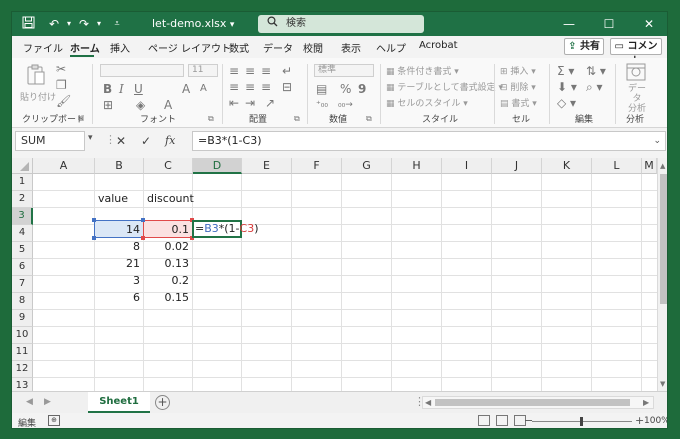 This screenshot has height=439, width=680. What do you see at coordinates (36, 77) in the screenshot?
I see `paste-icon` at bounding box center [36, 77].